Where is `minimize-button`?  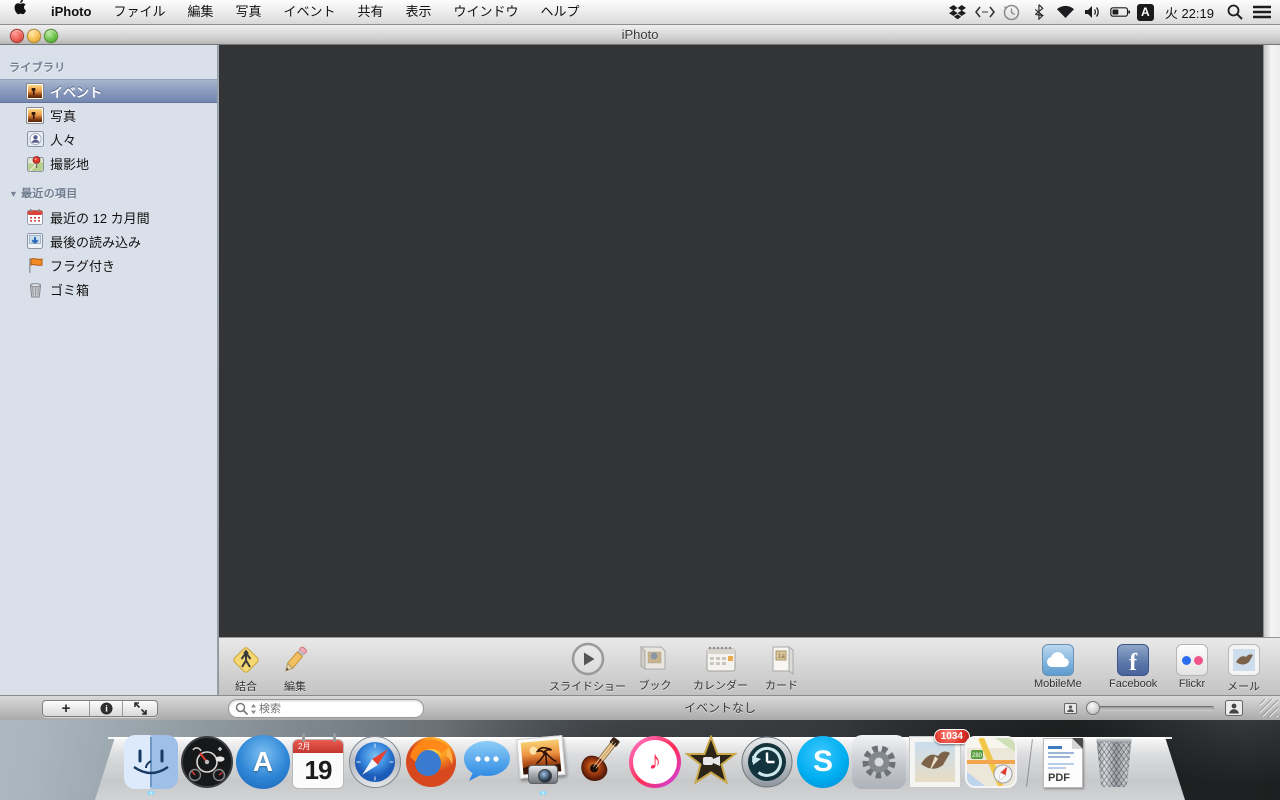 minimize-button is located at coordinates (34, 36).